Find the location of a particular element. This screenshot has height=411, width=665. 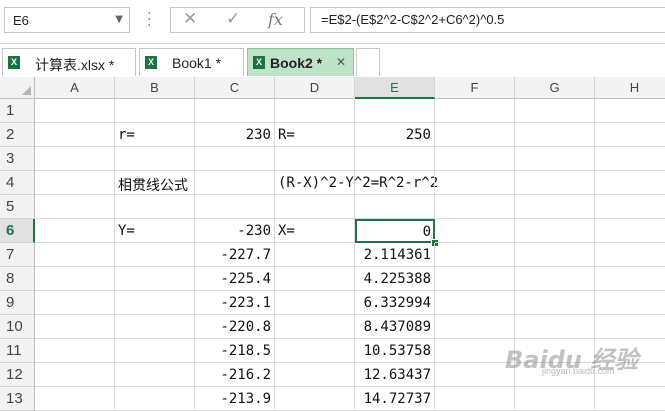

cell-e9: 6.332994 is located at coordinates (395, 303).